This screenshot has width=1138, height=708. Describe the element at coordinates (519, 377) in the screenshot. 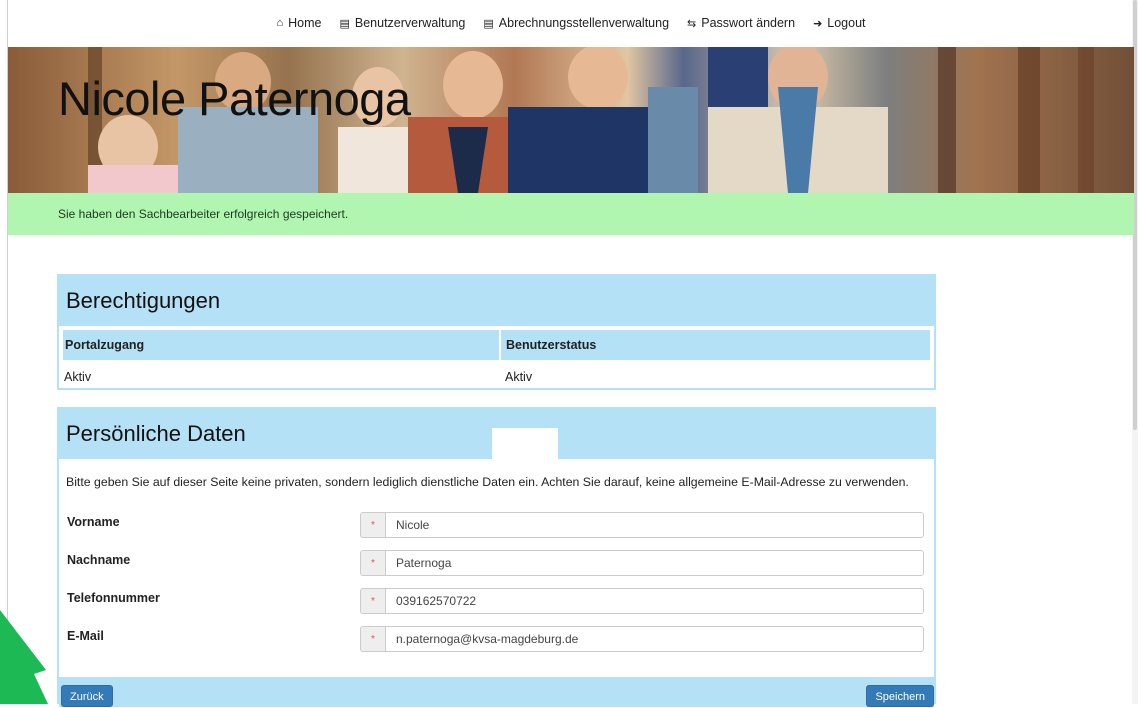

I see `cell-benutzerstatus: Aktiv` at that location.